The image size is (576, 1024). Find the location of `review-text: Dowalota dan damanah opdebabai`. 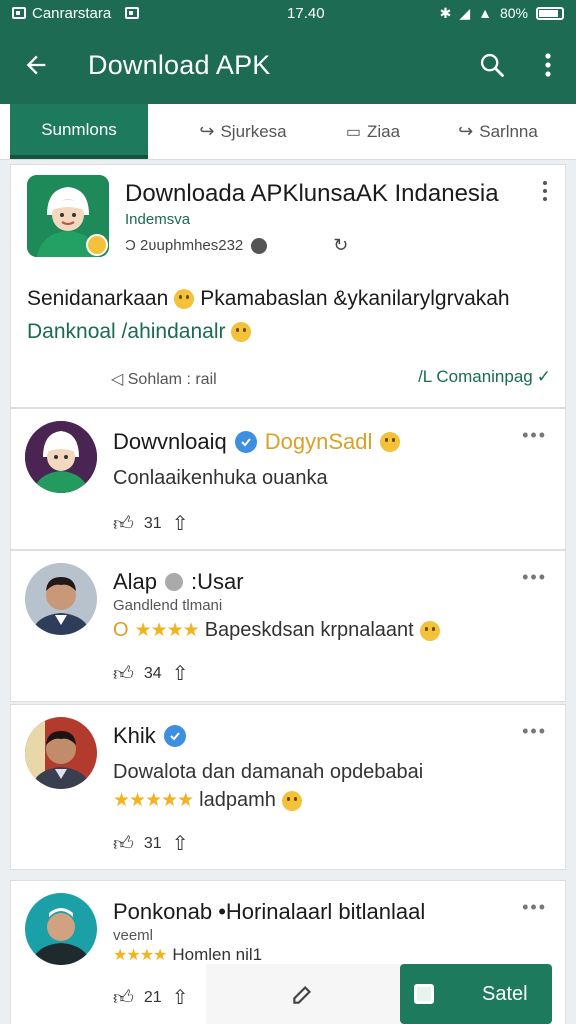

review-text: Dowalota dan damanah opdebabai is located at coordinates (268, 772).